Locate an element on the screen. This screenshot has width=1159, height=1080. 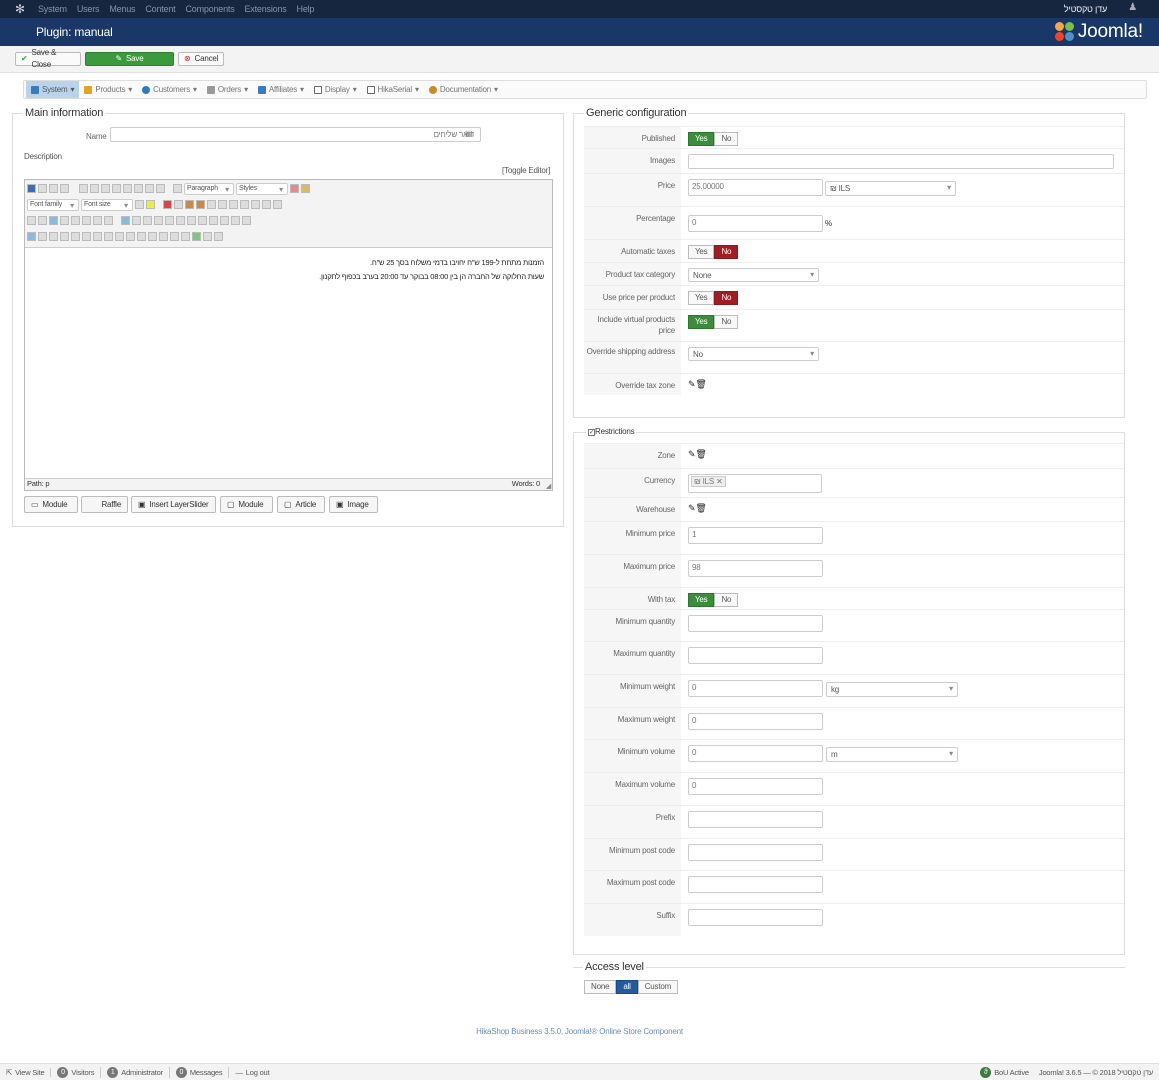
view-site-link: ⇱ View Site is located at coordinates (26, 1072).